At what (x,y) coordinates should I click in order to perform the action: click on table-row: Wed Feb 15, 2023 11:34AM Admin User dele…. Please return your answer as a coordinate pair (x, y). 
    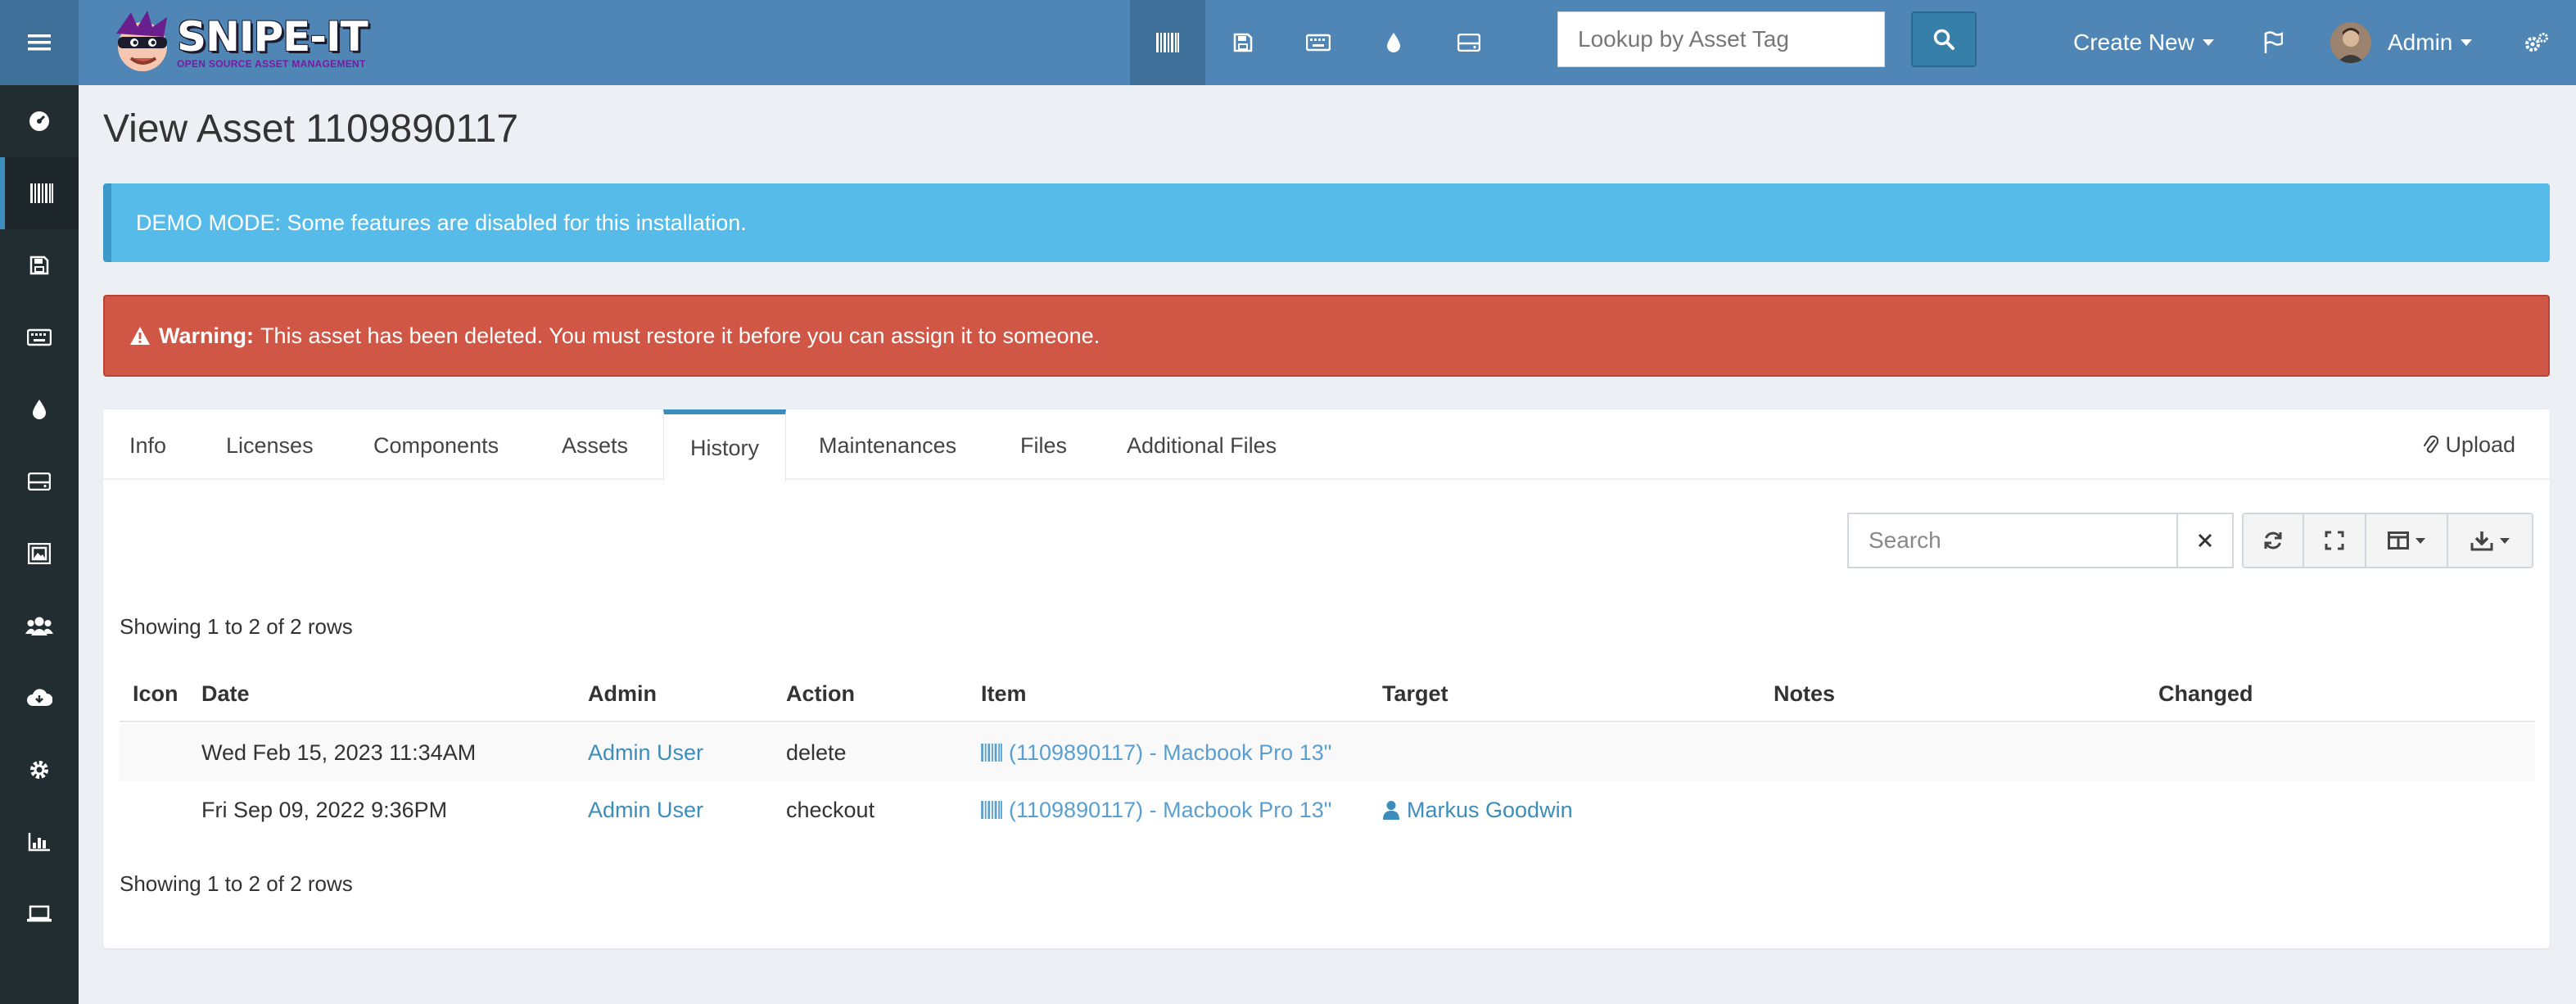
    Looking at the image, I should click on (1327, 752).